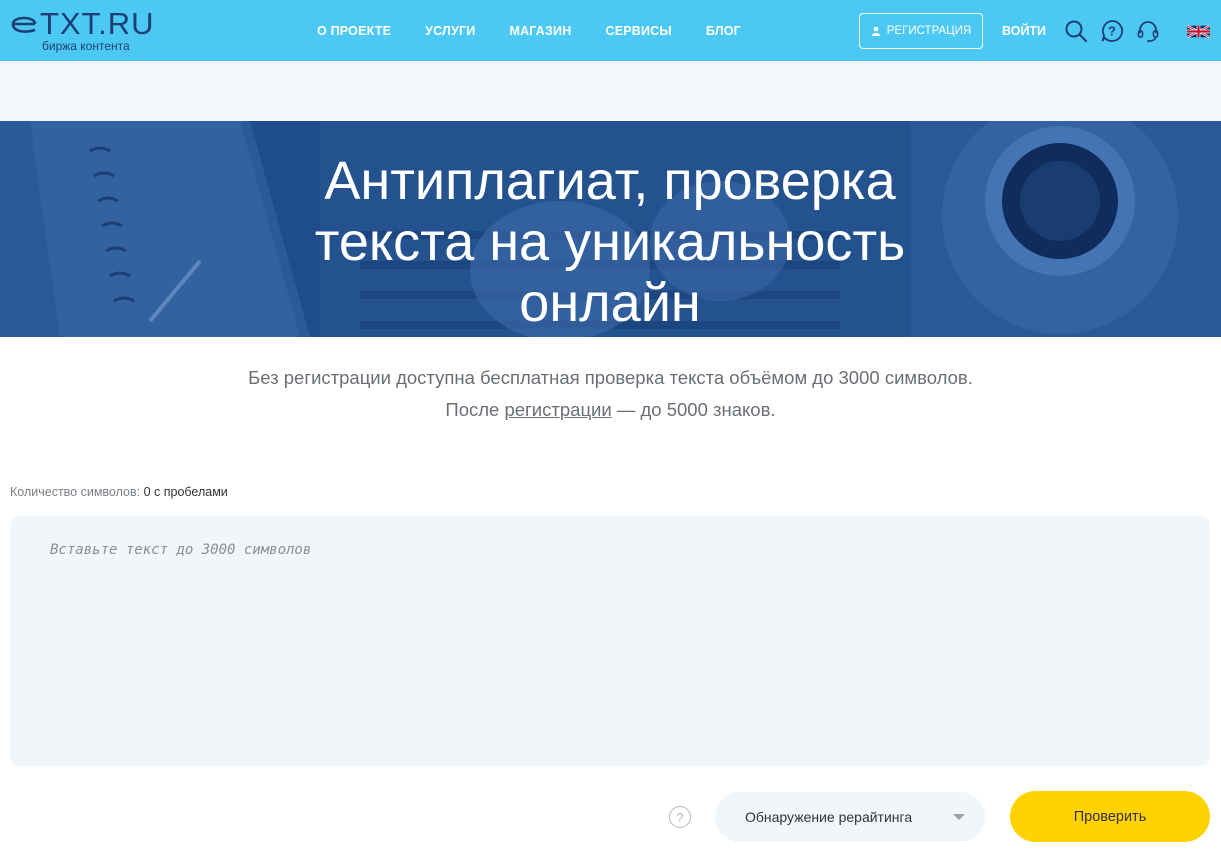 This screenshot has width=1221, height=851. I want to click on nav-item-shop: МАГАЗИН, so click(540, 31).